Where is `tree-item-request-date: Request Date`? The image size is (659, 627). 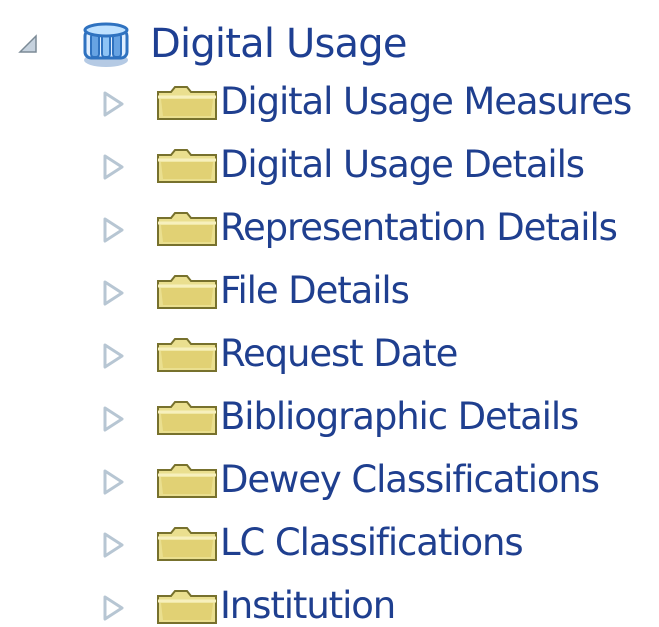 tree-item-request-date: Request Date is located at coordinates (329, 355).